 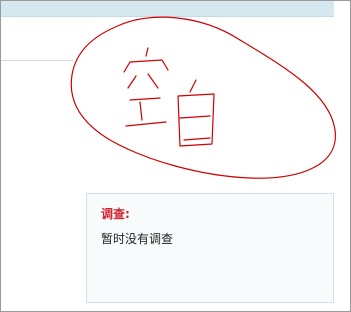 I want to click on top-bar, so click(x=167, y=9).